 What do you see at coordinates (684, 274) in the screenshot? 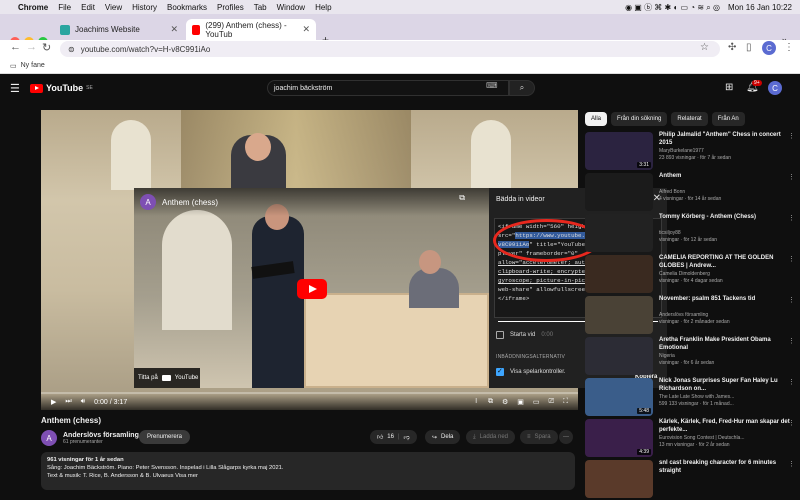
I see `recommendation-channel: Camelia Dimoldenberg` at bounding box center [684, 274].